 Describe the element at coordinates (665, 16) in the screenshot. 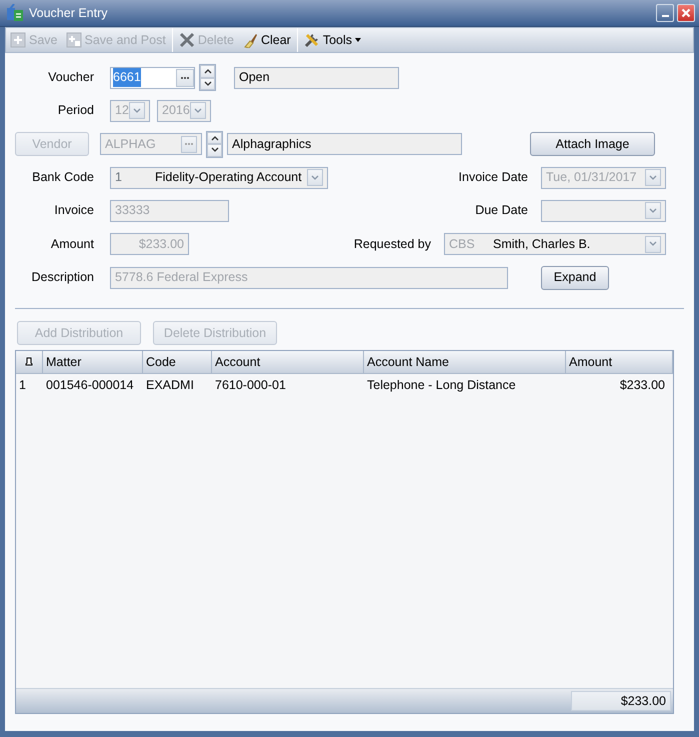

I see `minimize-icon` at that location.